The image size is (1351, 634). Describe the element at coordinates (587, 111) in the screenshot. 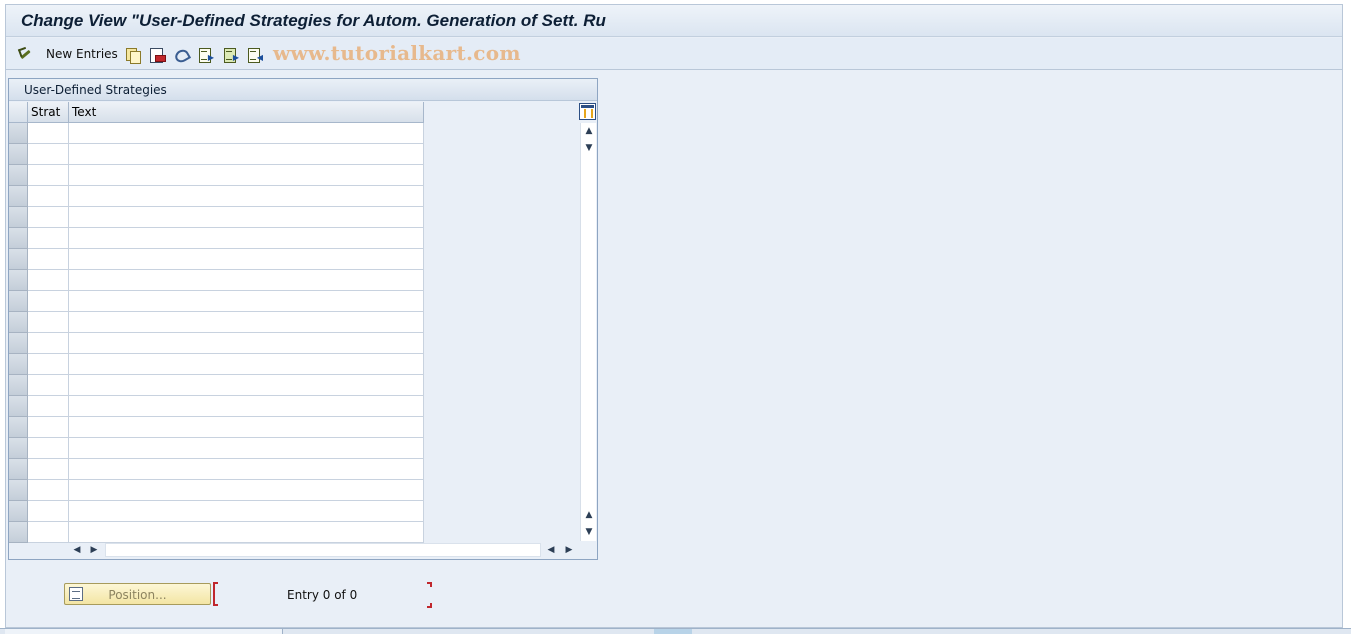

I see `column-settings-icon` at that location.